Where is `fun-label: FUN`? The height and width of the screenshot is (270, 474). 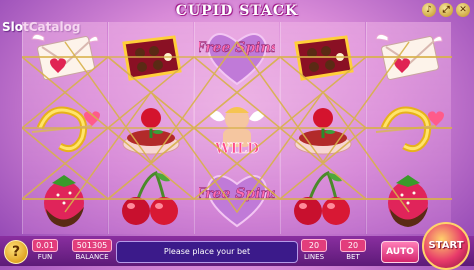
fun-label: FUN is located at coordinates (45, 257).